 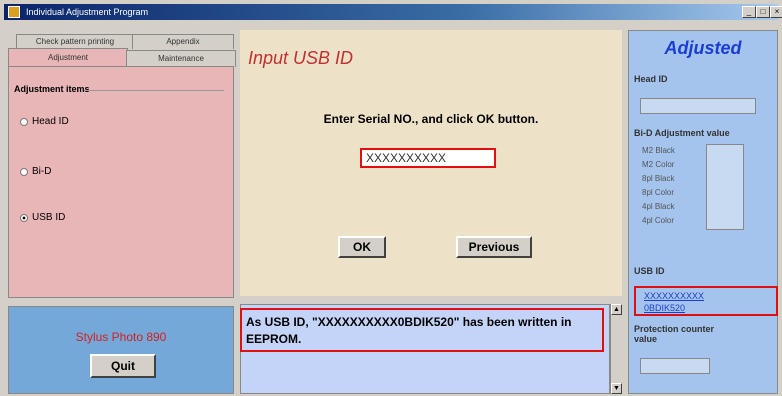 I want to click on group-divider, so click(x=154, y=90).